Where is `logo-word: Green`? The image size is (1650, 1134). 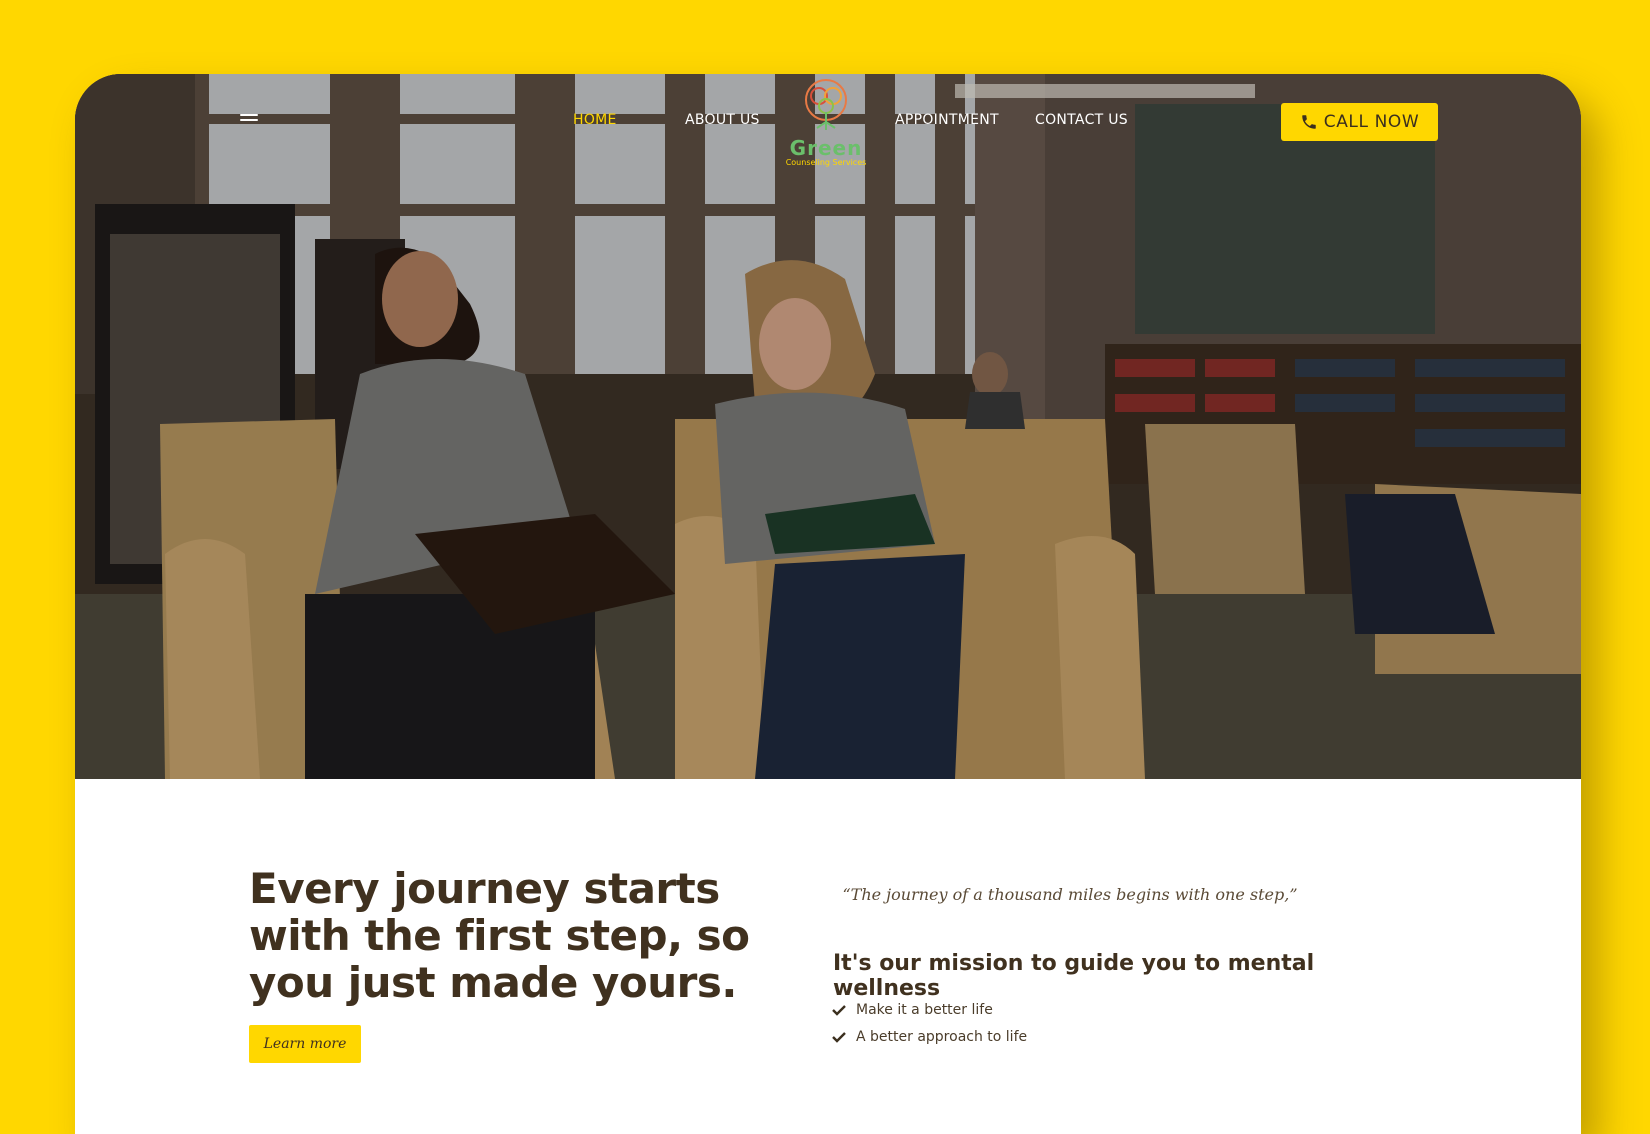
logo-word: Green is located at coordinates (826, 148).